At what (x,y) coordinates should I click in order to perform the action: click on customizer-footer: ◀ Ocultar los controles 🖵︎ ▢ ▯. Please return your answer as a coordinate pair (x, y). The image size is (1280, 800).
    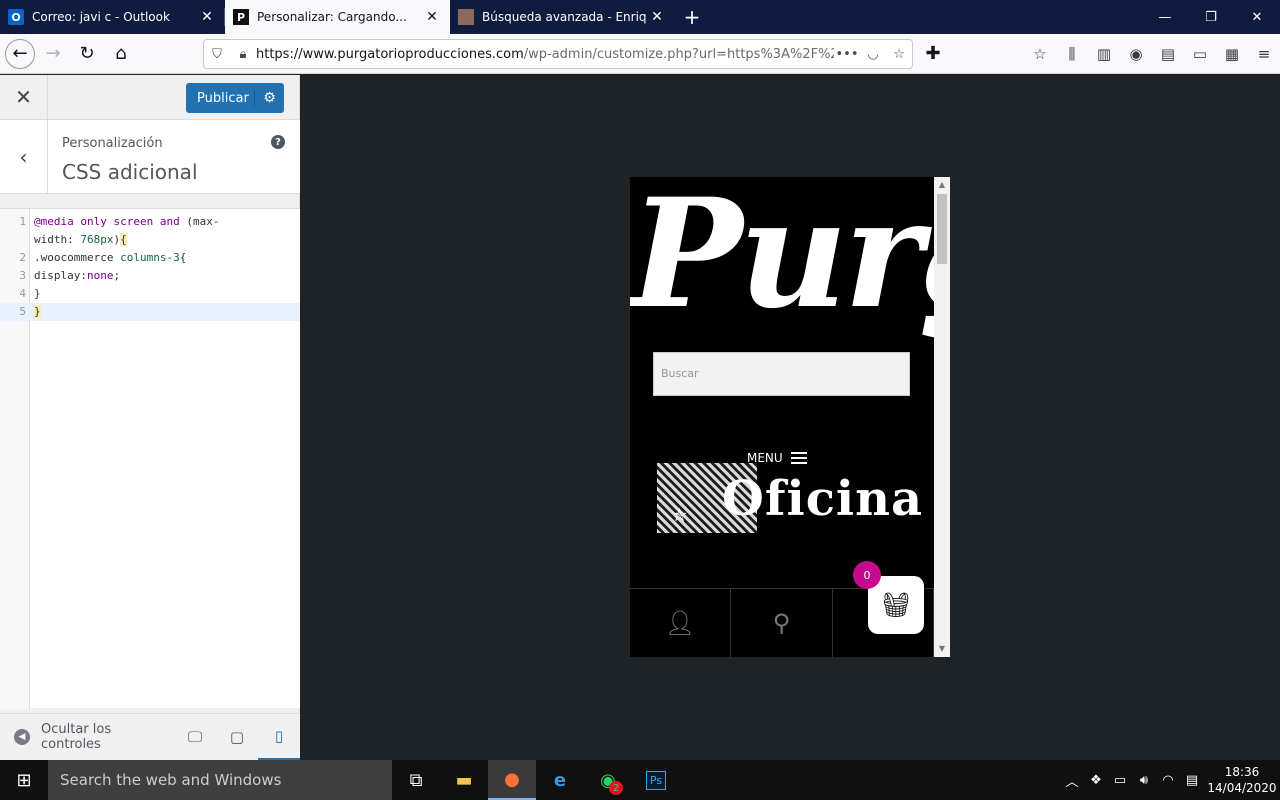
    Looking at the image, I should click on (150, 737).